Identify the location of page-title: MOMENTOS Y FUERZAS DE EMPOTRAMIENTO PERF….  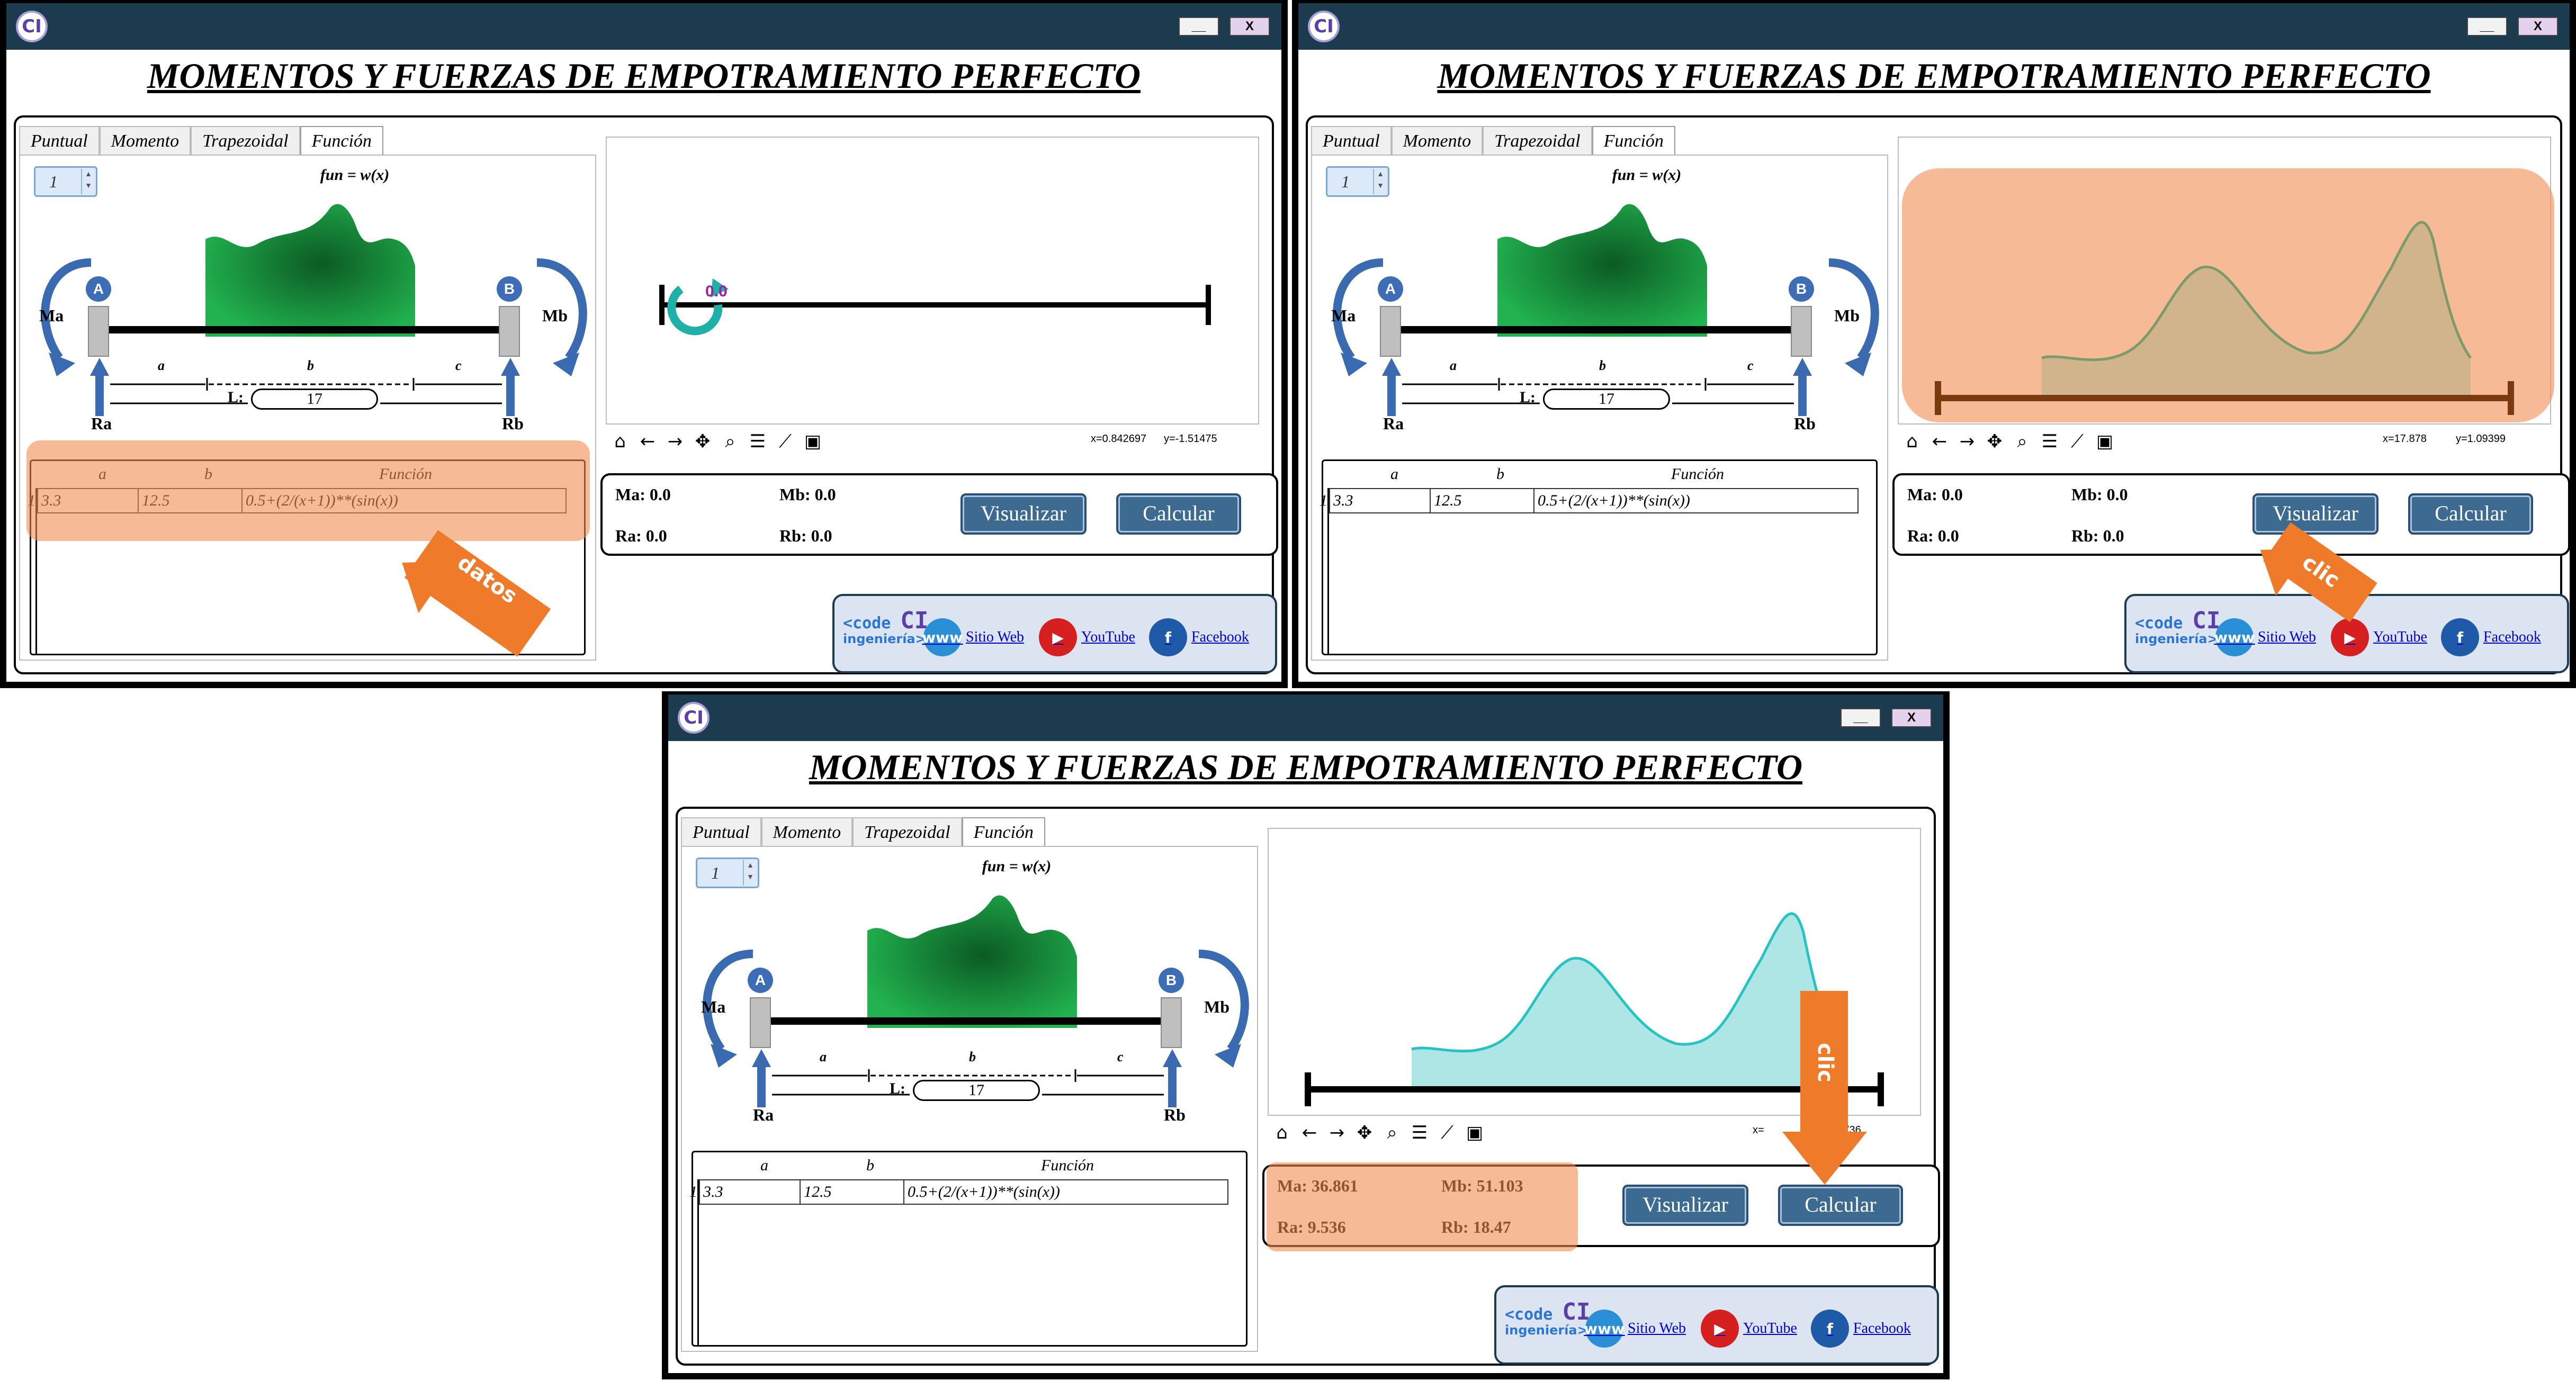
(1934, 76).